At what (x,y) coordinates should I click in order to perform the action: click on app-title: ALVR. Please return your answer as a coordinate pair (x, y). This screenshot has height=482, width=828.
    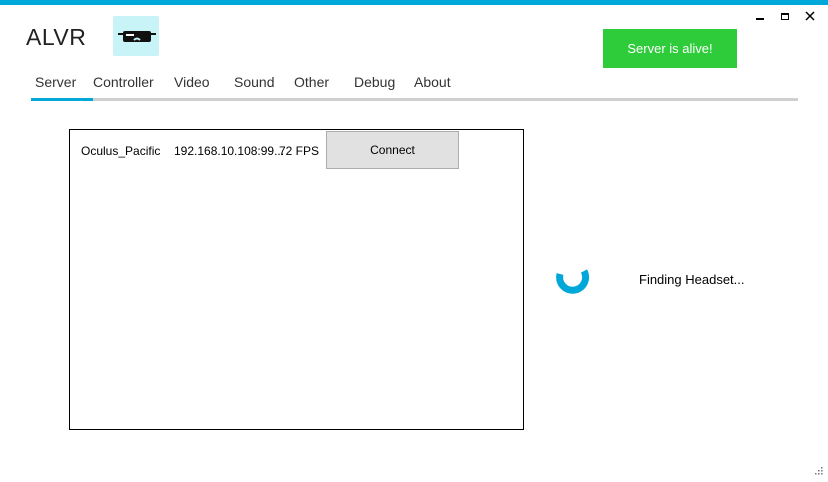
    Looking at the image, I should click on (56, 37).